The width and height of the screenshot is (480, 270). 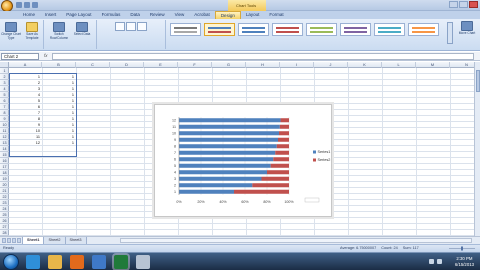 I want to click on tab-formulas: Formulas, so click(x=111, y=15).